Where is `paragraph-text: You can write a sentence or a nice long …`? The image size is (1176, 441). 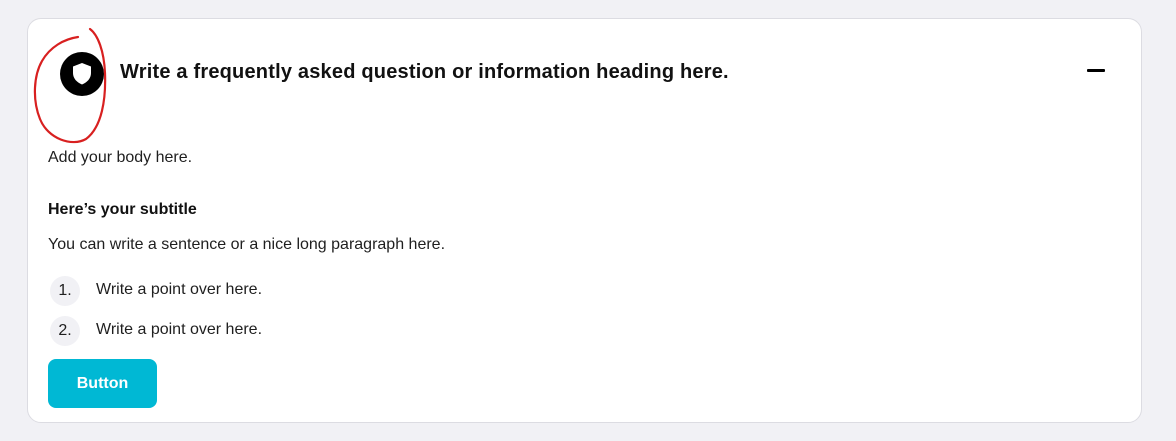 paragraph-text: You can write a sentence or a nice long … is located at coordinates (247, 244).